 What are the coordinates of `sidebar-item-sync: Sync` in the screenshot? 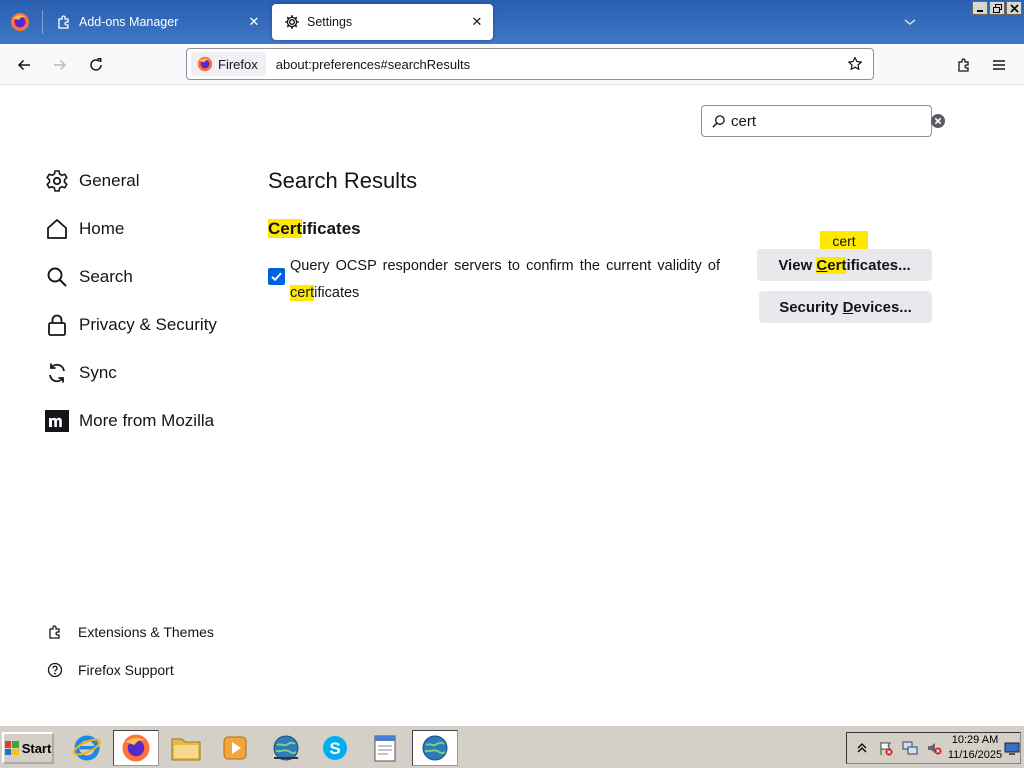 It's located at (80, 373).